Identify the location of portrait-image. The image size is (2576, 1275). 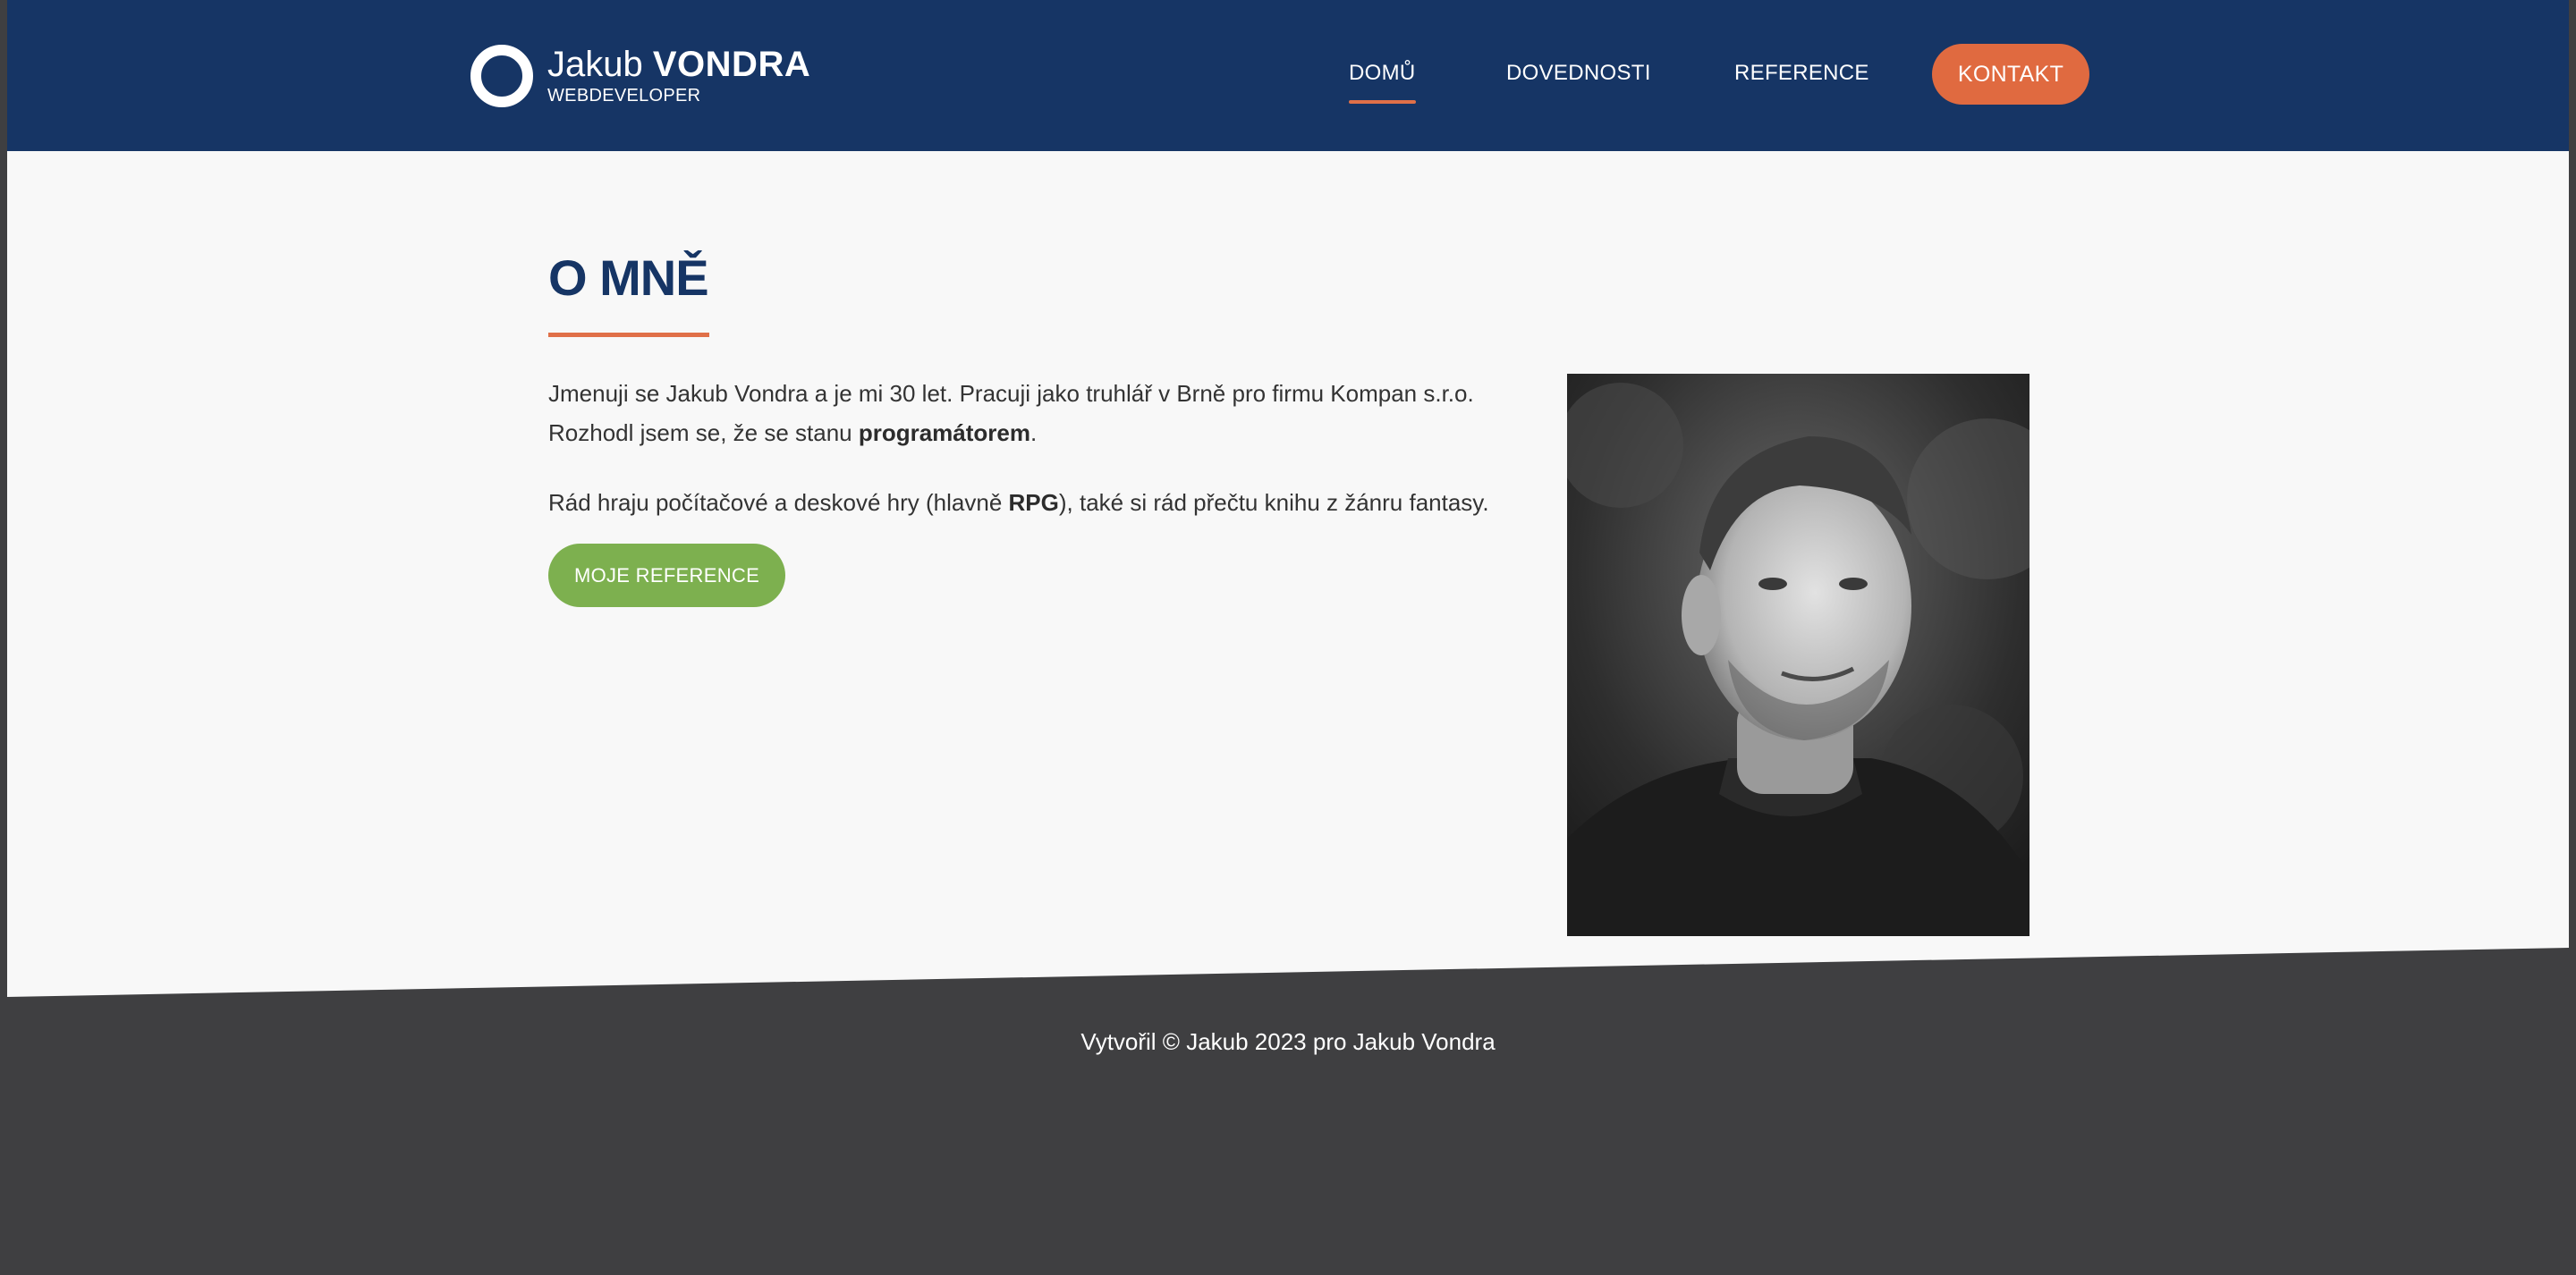
(1798, 655).